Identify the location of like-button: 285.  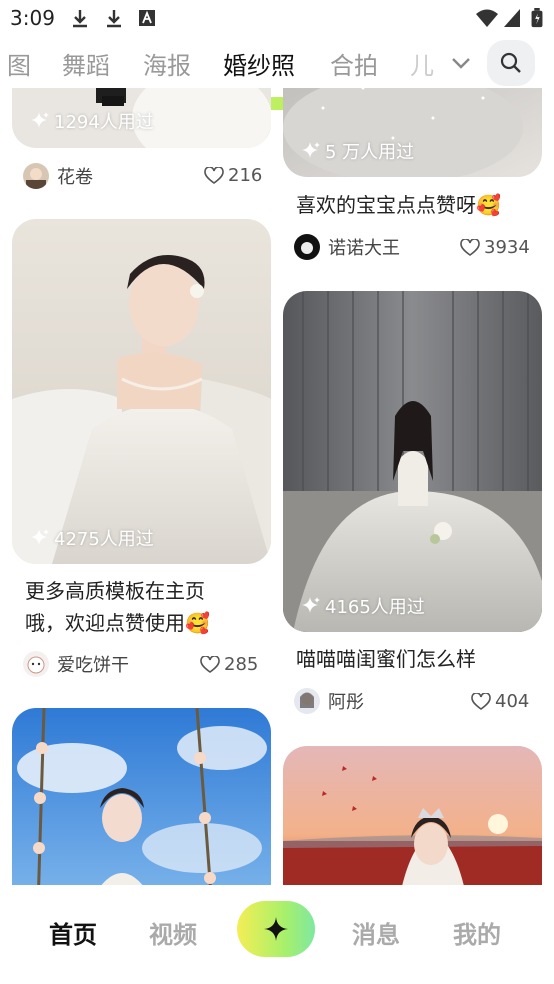
(229, 664).